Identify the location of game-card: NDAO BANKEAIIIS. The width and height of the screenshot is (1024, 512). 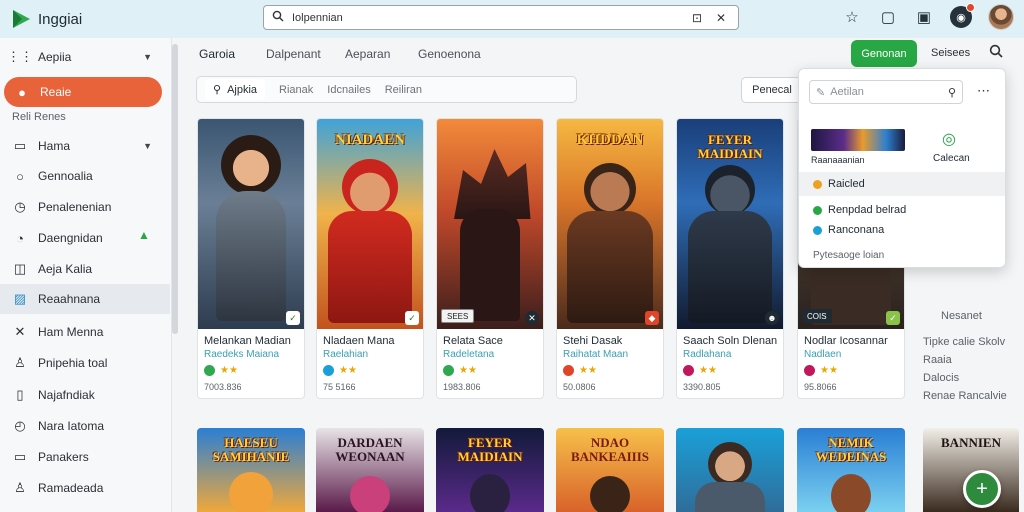
(610, 470).